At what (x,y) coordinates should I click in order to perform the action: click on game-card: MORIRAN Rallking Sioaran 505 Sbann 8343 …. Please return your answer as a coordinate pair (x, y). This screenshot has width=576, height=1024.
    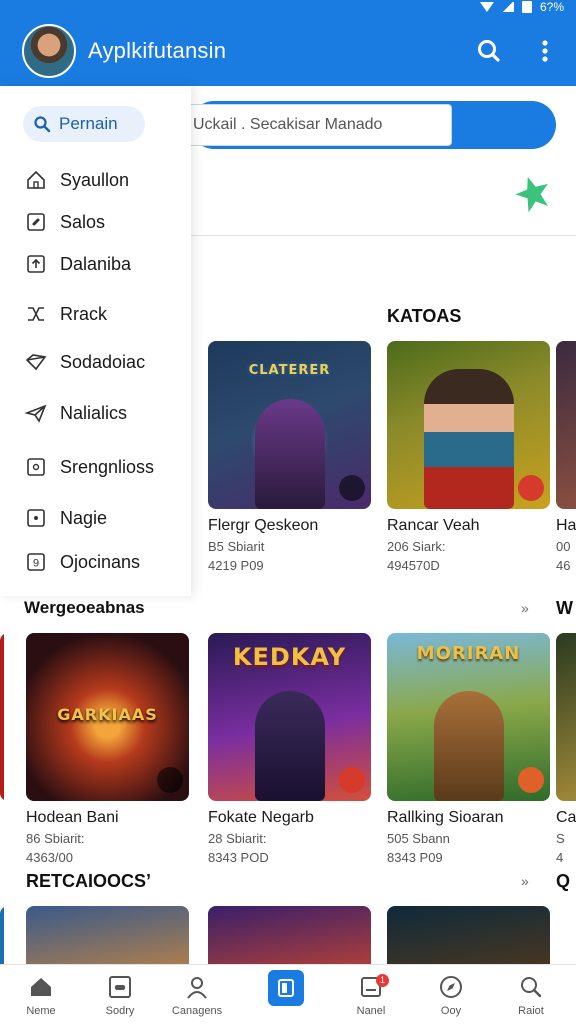
    Looking at the image, I should click on (468, 749).